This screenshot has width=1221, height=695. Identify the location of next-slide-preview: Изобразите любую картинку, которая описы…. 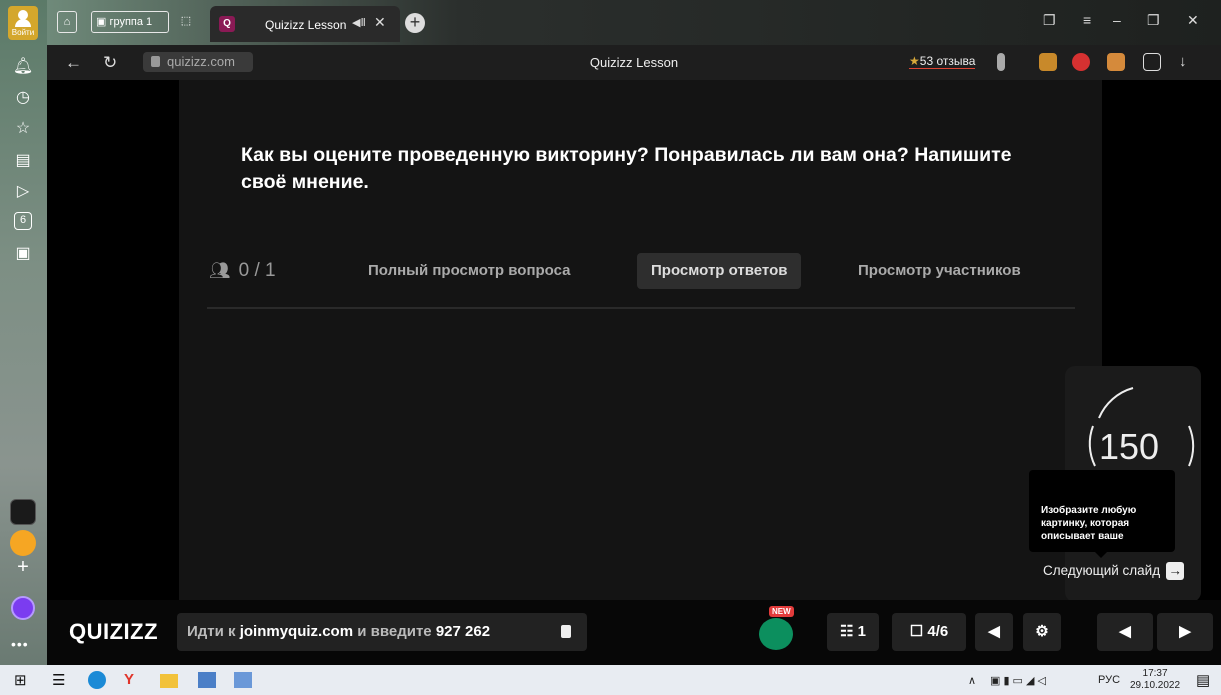
(1102, 514).